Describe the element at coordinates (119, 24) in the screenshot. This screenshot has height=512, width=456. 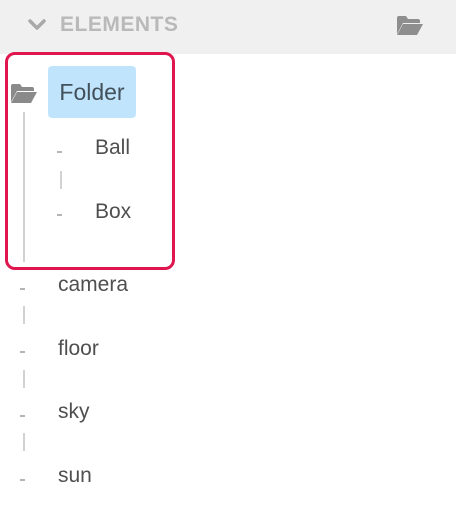
I see `panel-title: ELEMENTS` at that location.